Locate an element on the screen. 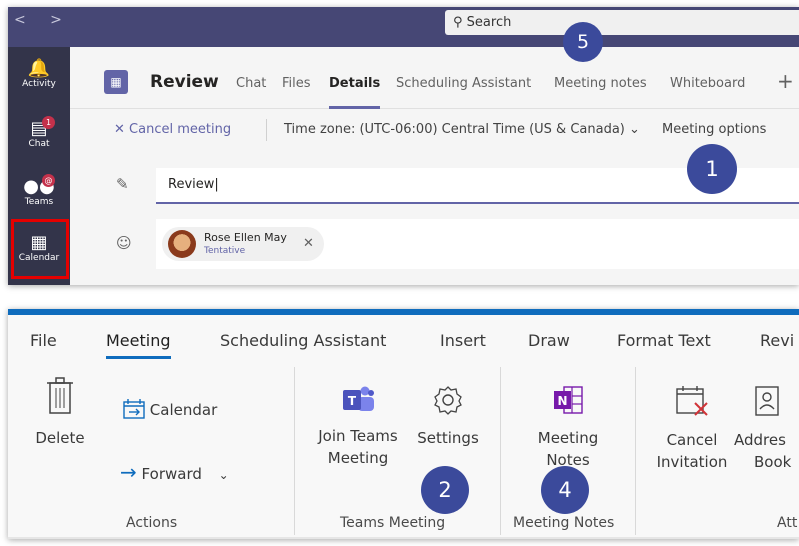 This screenshot has width=799, height=546. address-book-label-2: Book is located at coordinates (773, 462).